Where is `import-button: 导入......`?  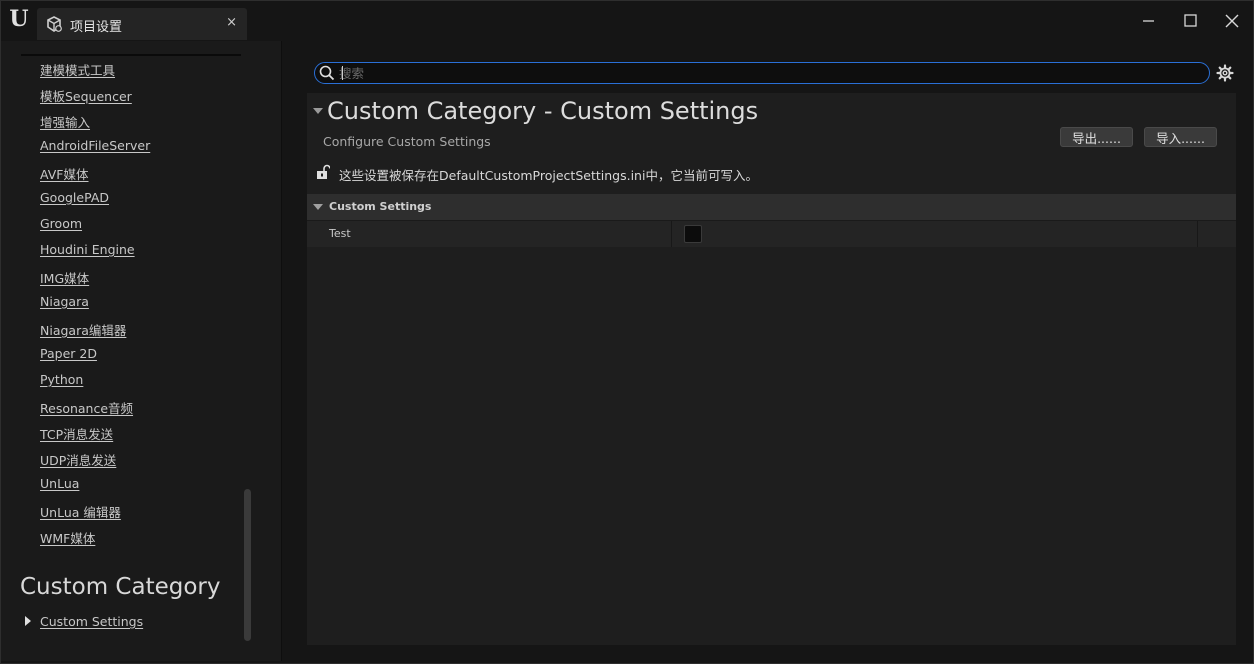 import-button: 导入...... is located at coordinates (1180, 137).